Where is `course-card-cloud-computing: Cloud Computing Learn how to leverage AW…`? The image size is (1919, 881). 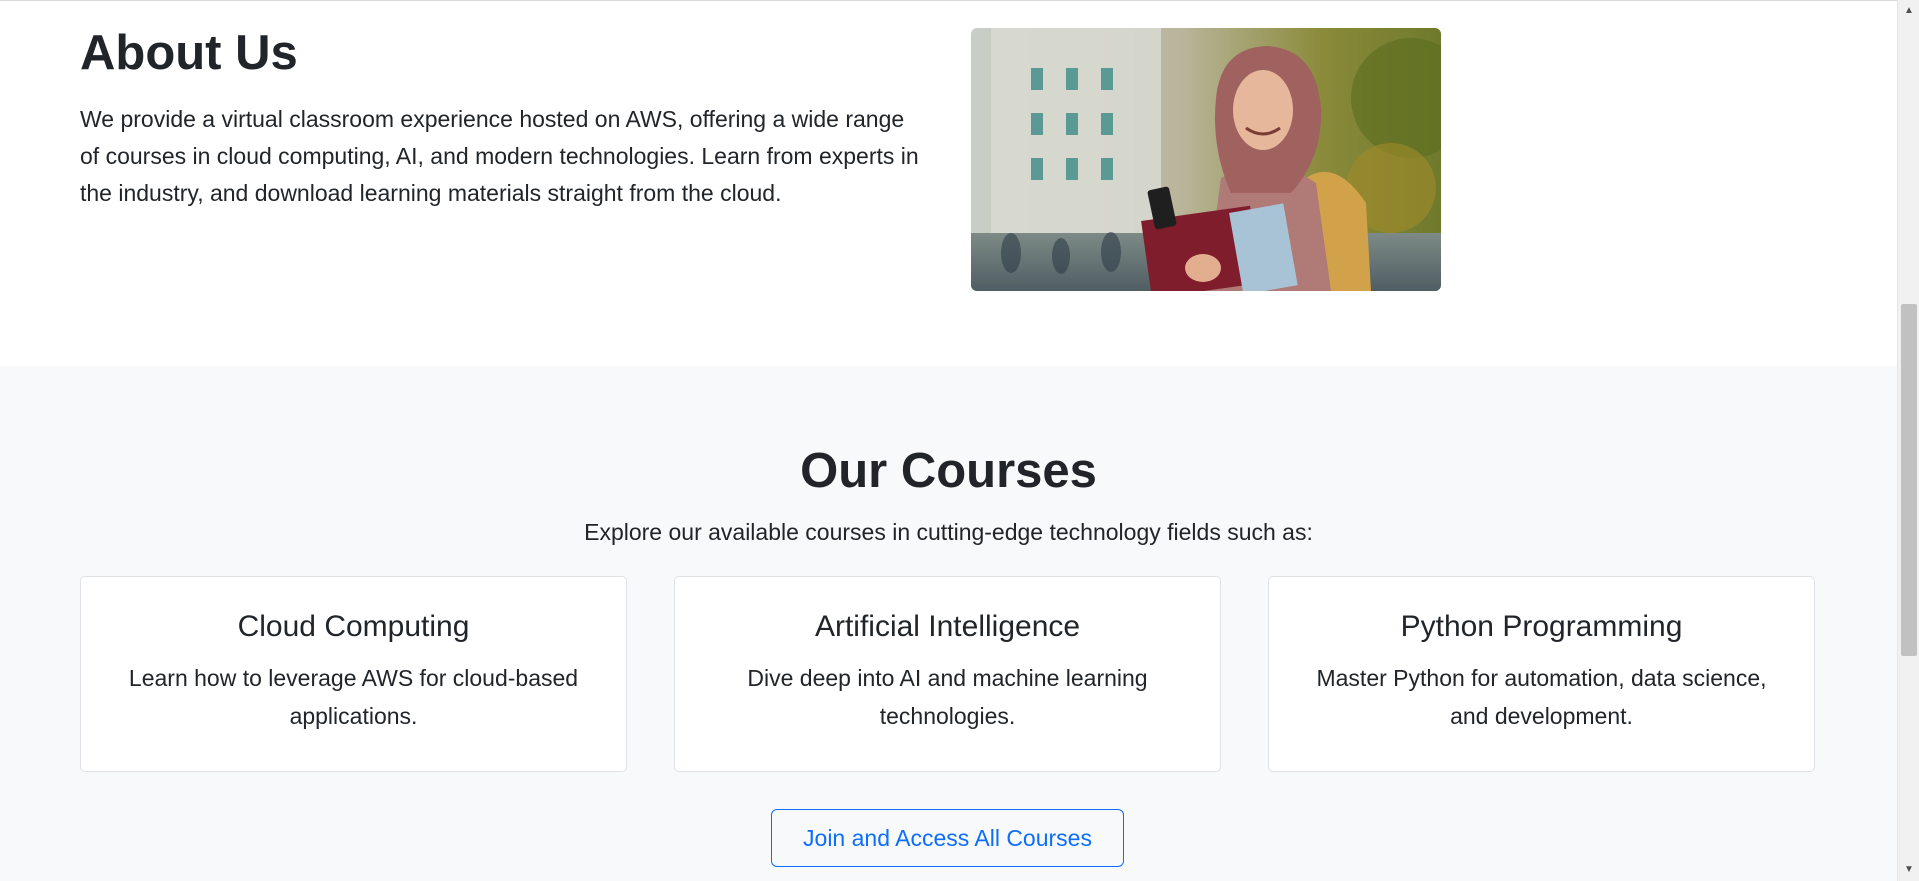
course-card-cloud-computing: Cloud Computing Learn how to leverage AW… is located at coordinates (353, 674).